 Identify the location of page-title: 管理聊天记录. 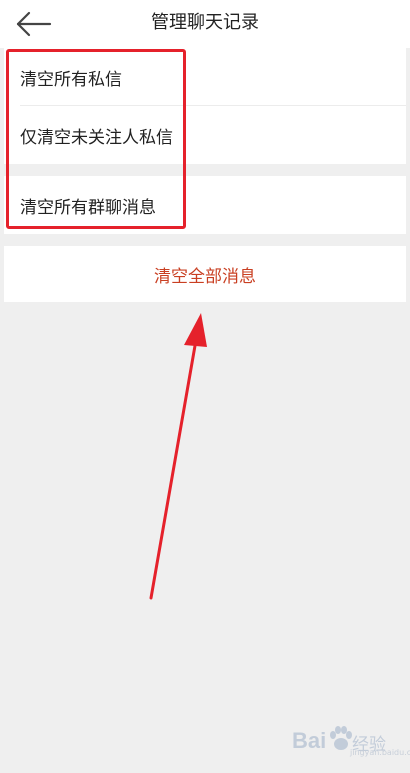
(205, 22).